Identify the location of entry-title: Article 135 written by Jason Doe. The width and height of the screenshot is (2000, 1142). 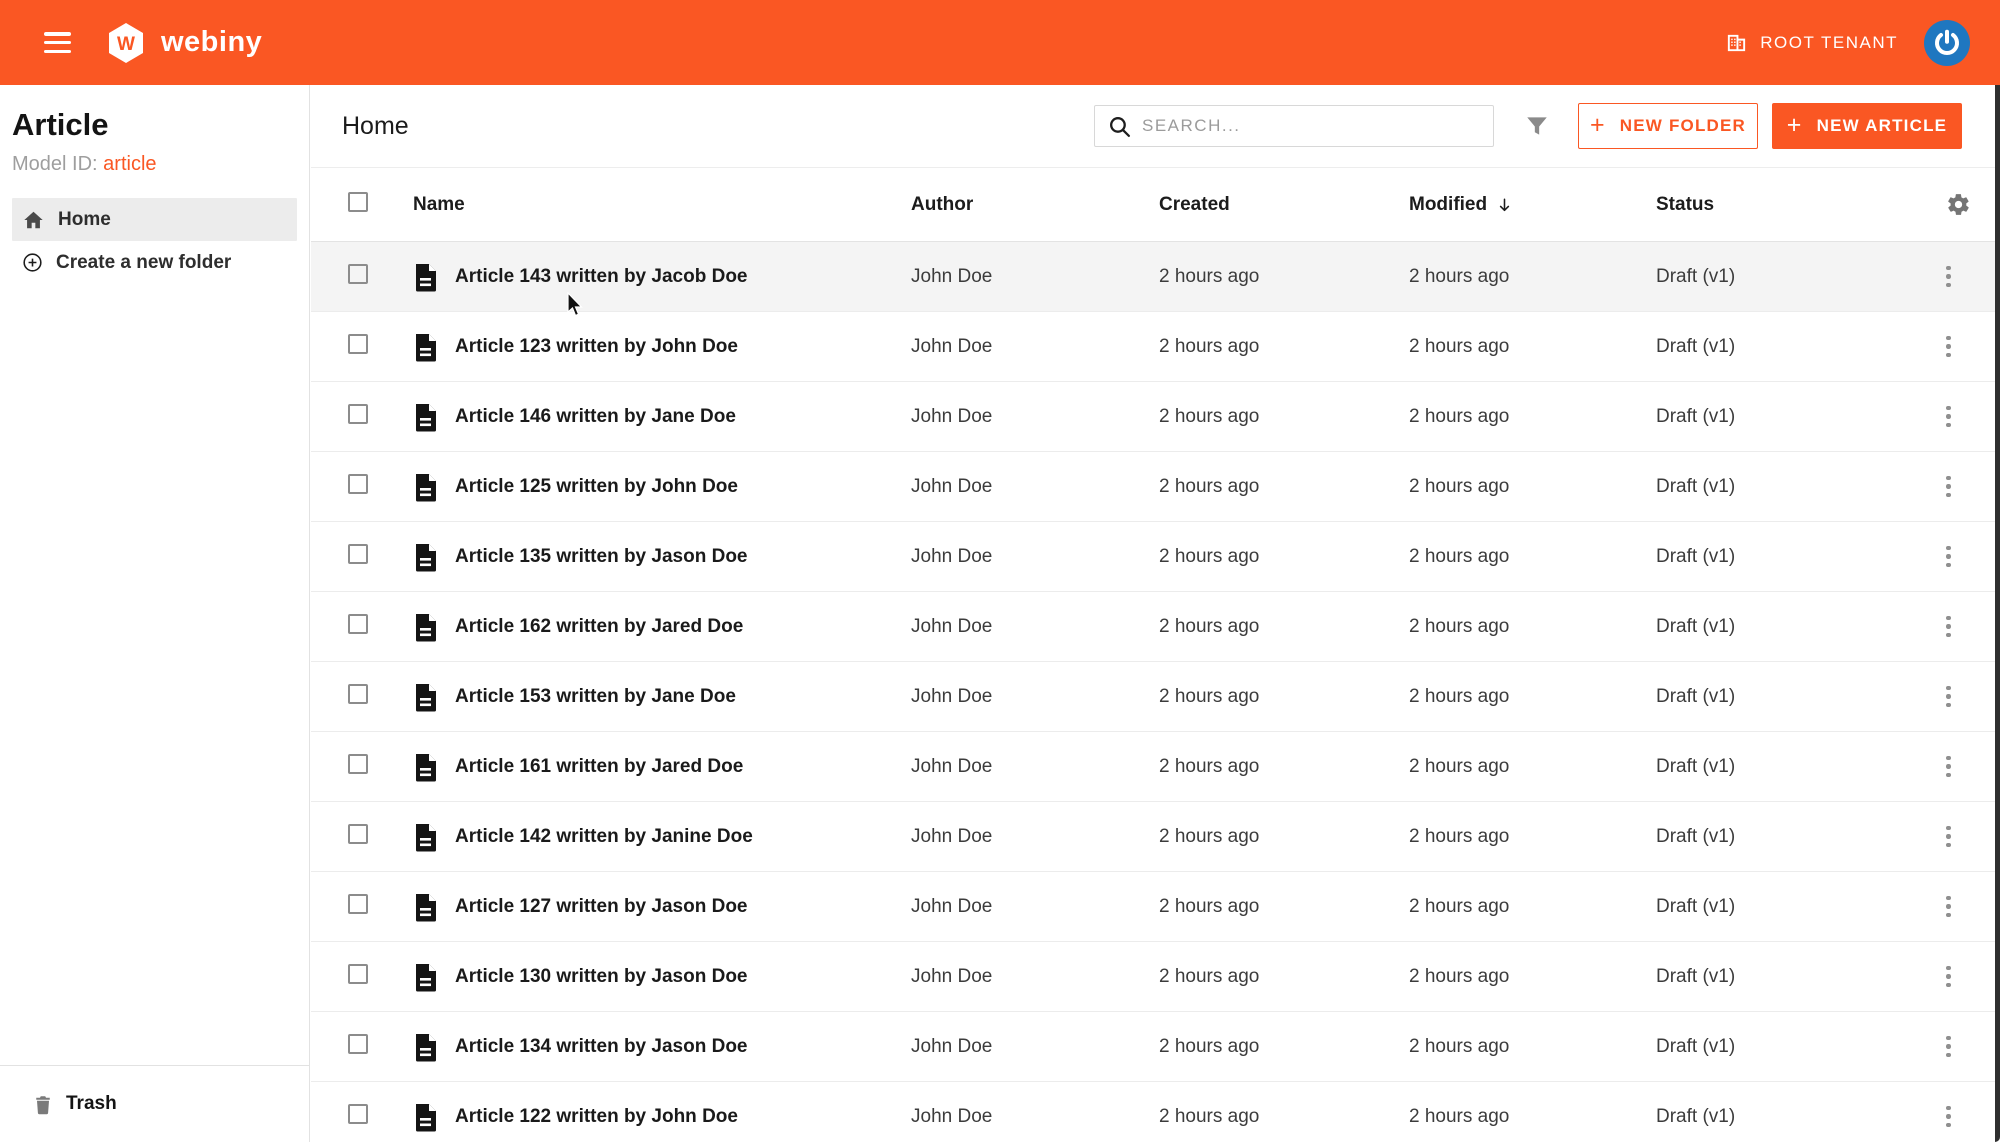
(601, 557).